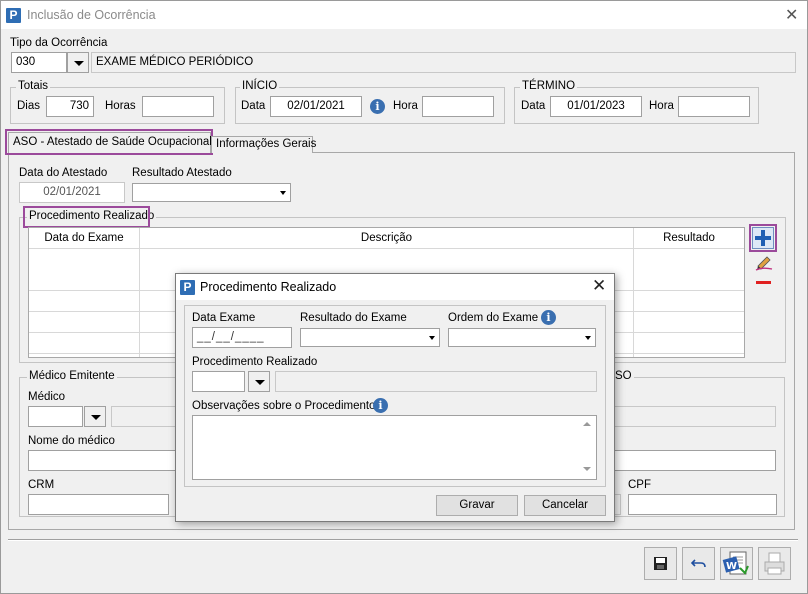  I want to click on nome-medico-field, so click(104, 460).